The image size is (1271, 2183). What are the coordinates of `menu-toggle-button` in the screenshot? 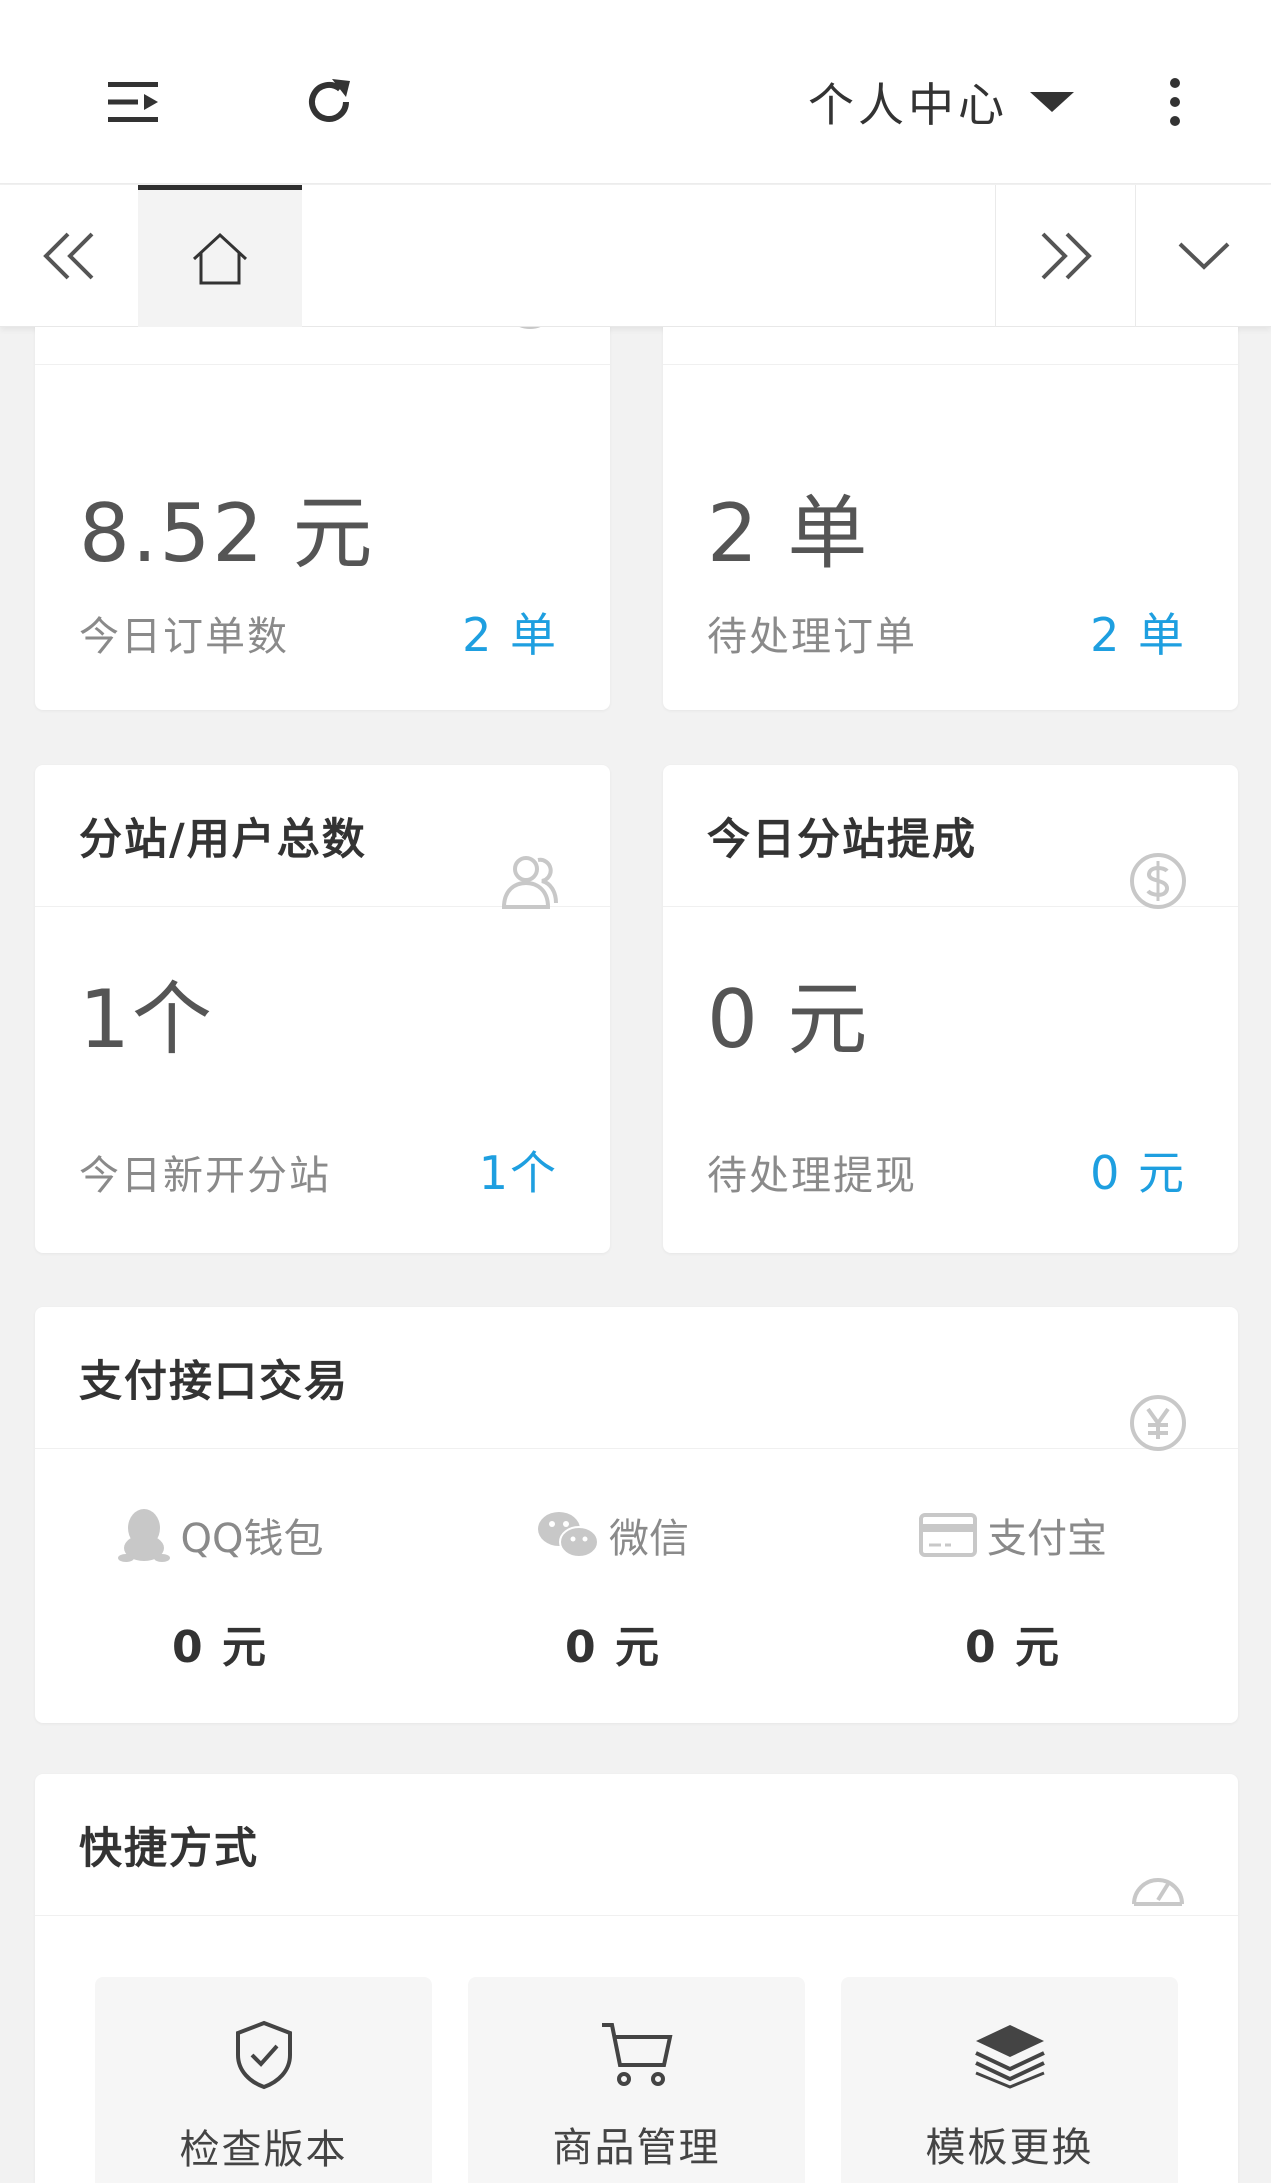 It's located at (134, 102).